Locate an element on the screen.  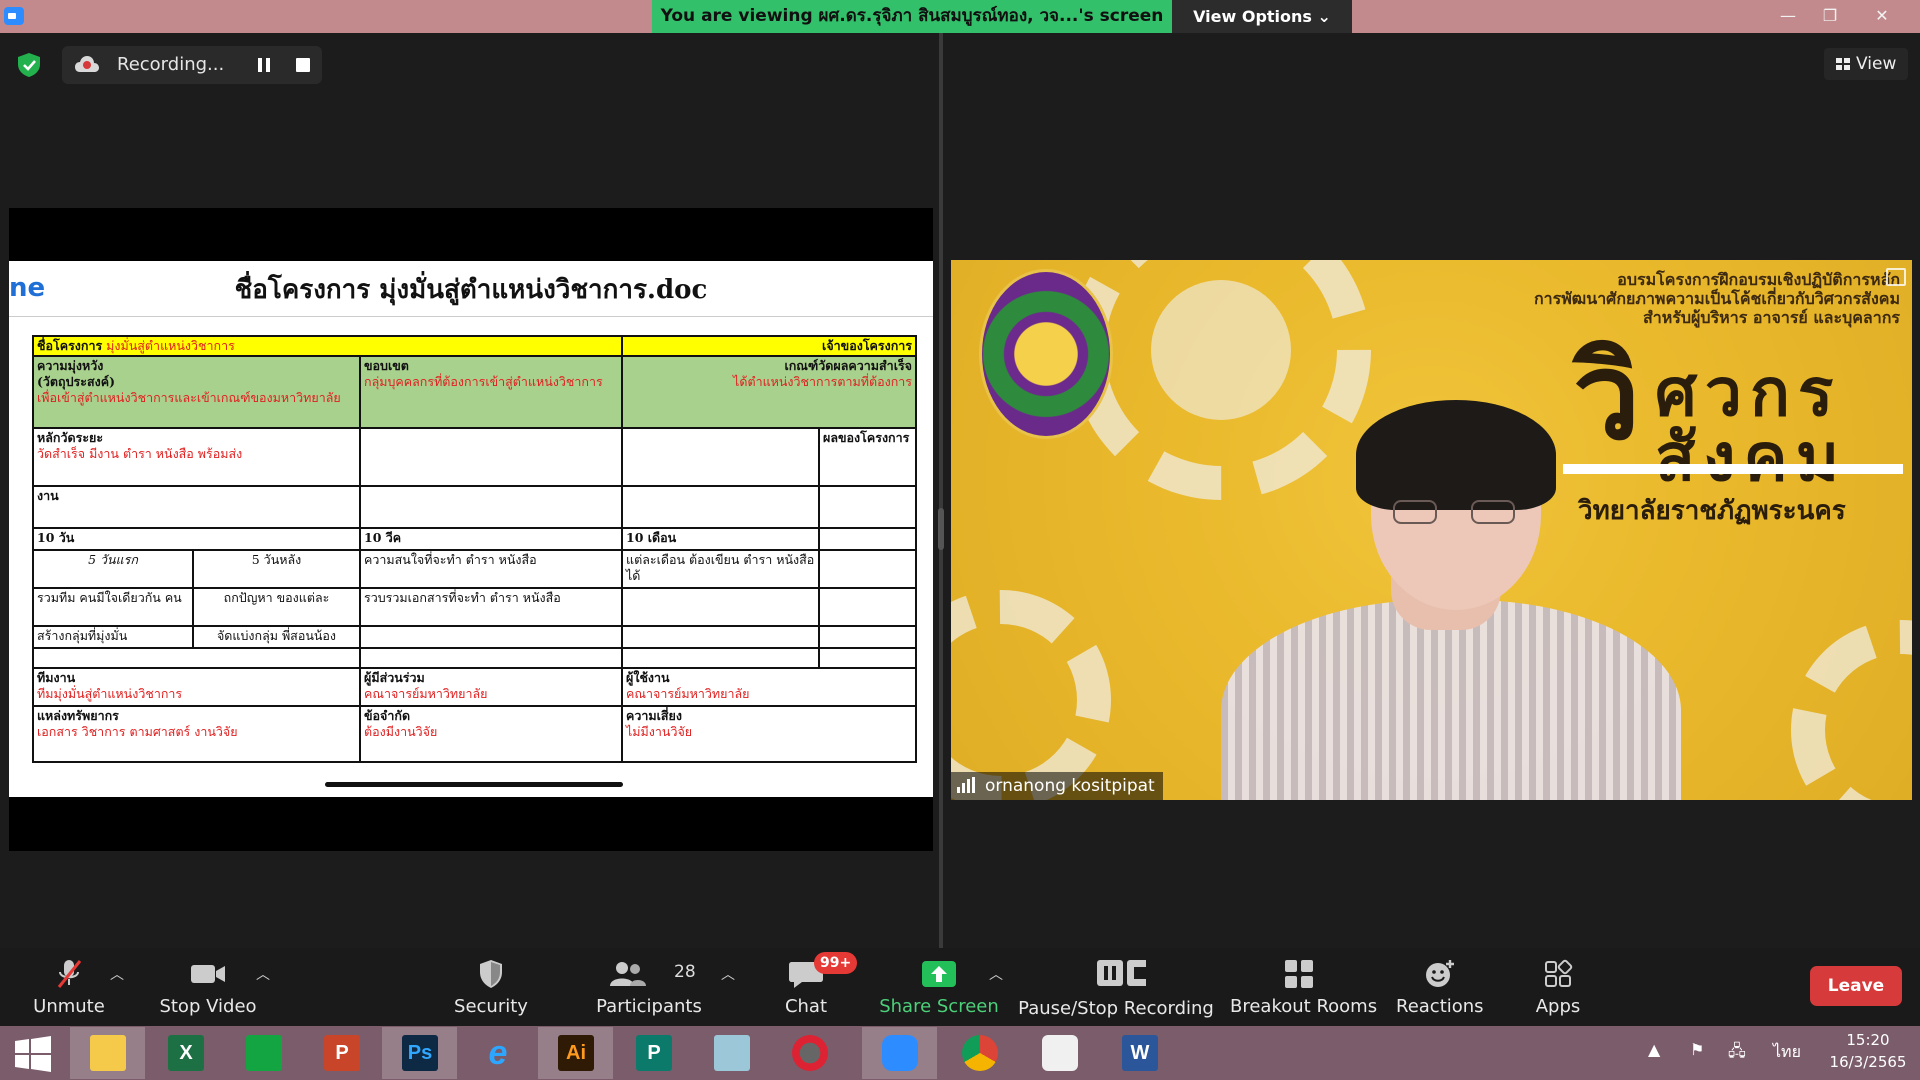
objective-label-2: (วัตถุประสงค์) is located at coordinates (76, 381).